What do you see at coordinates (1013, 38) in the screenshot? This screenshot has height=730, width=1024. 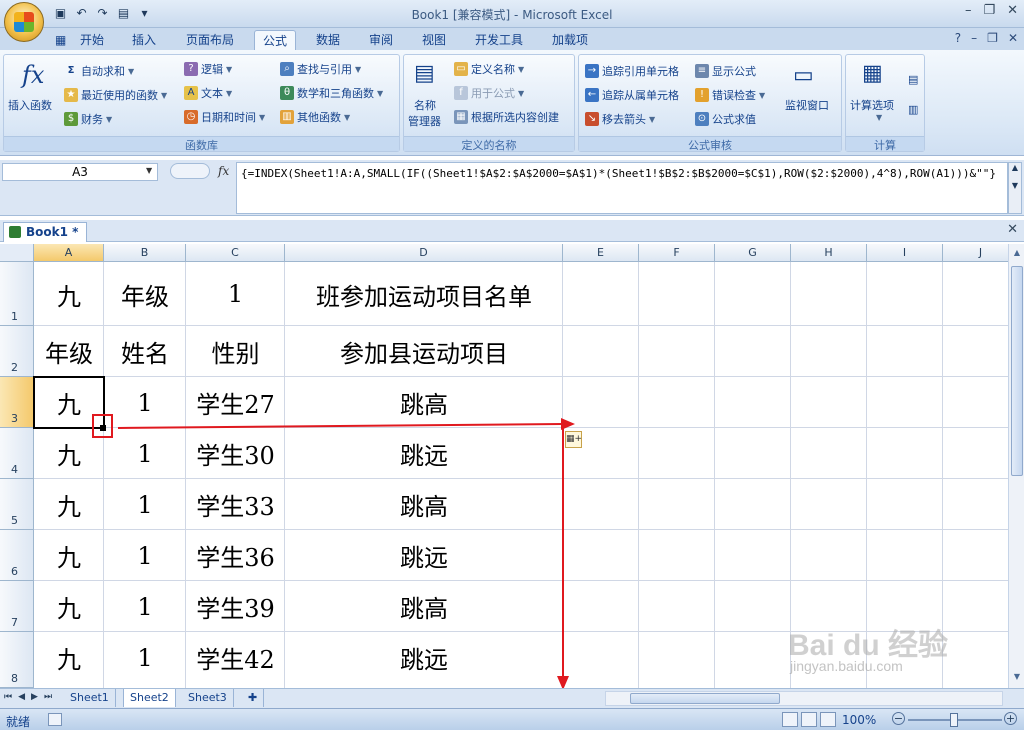 I see `wb-close-icon: ✕` at bounding box center [1013, 38].